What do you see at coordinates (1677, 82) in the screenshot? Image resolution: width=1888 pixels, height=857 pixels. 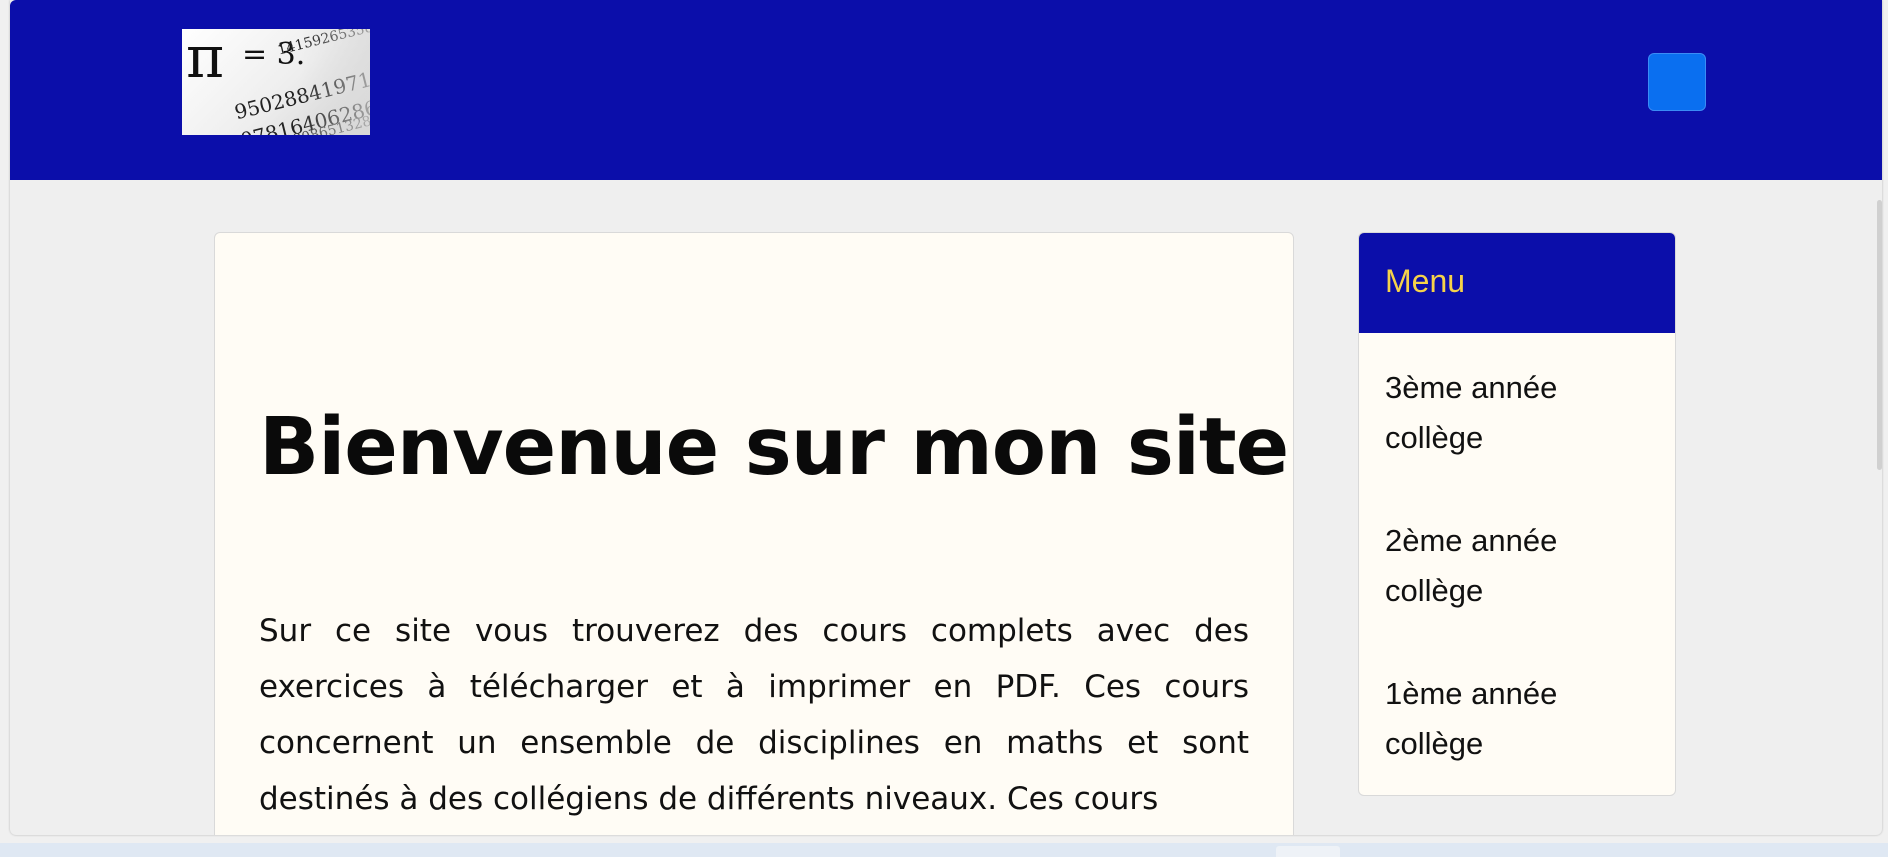 I see `menu-toggle-button` at bounding box center [1677, 82].